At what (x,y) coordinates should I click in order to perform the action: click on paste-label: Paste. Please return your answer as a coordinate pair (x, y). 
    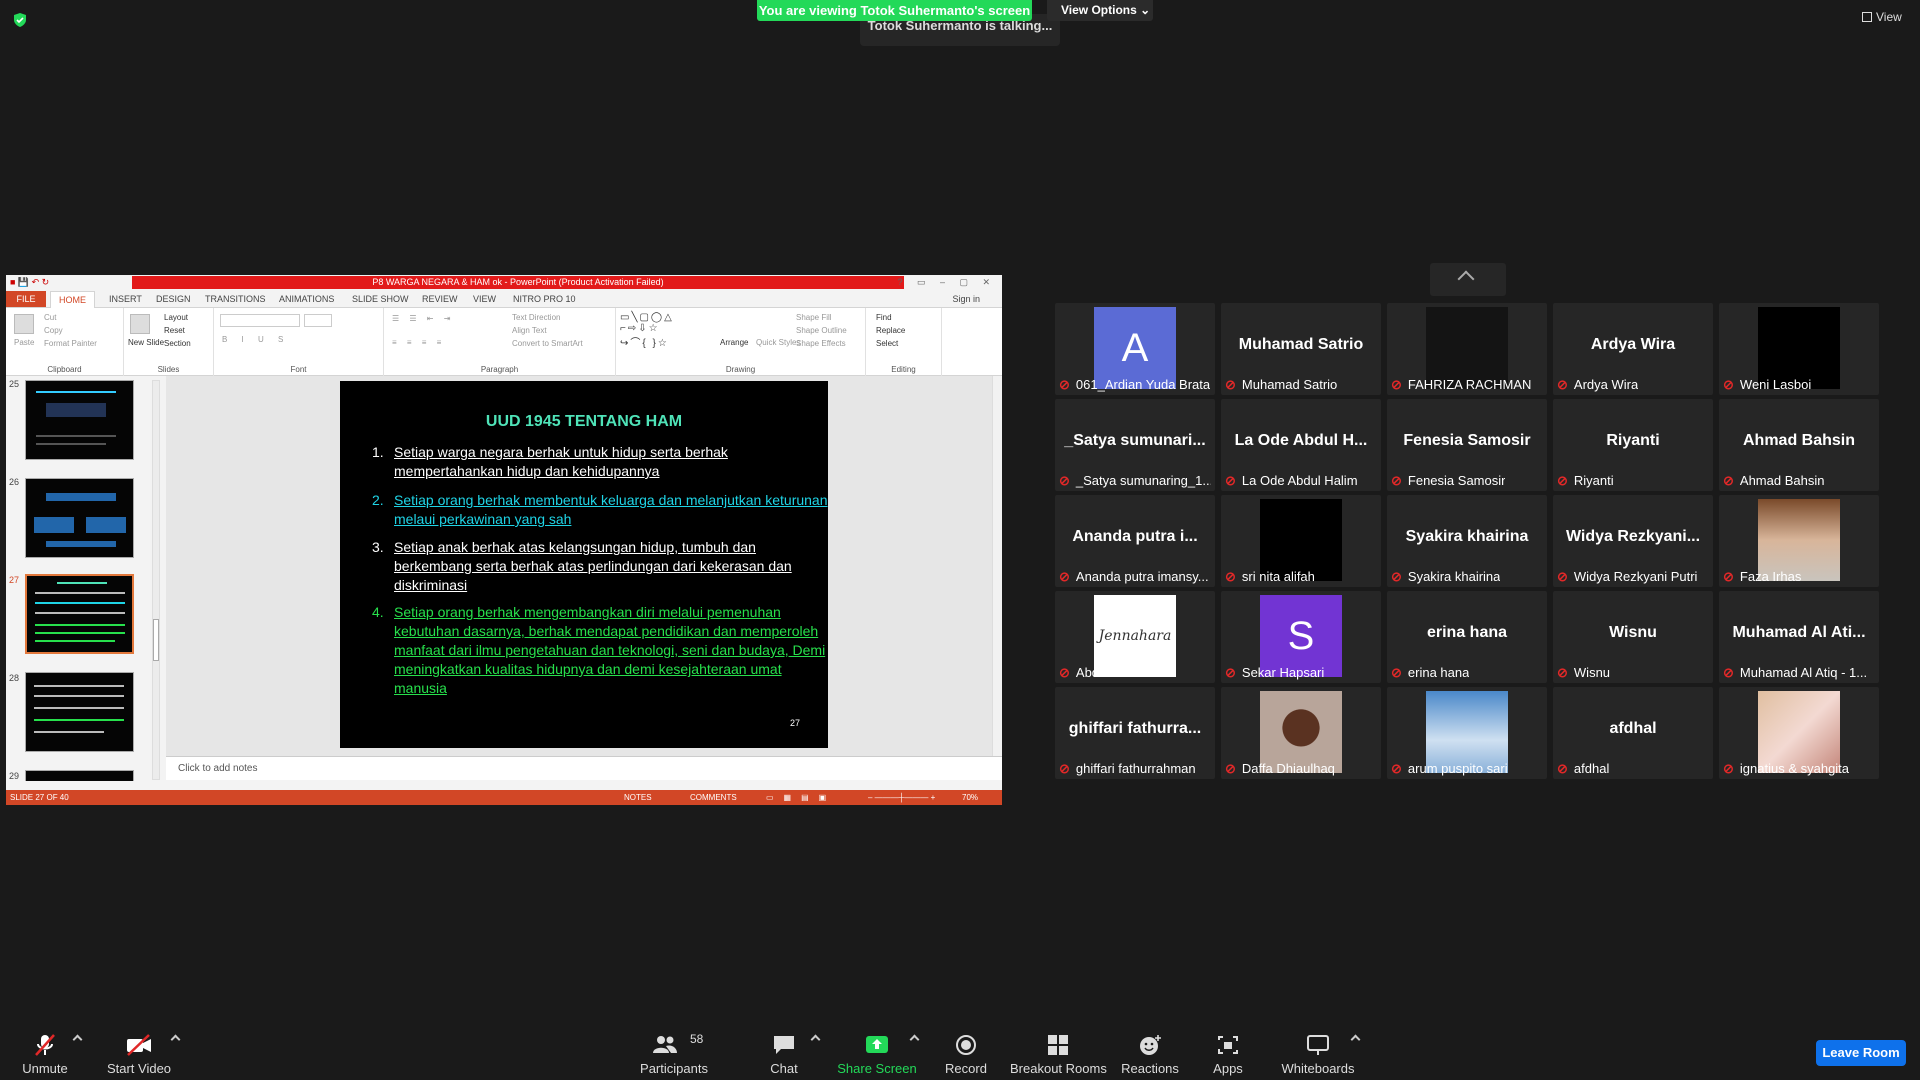
    Looking at the image, I should click on (24, 342).